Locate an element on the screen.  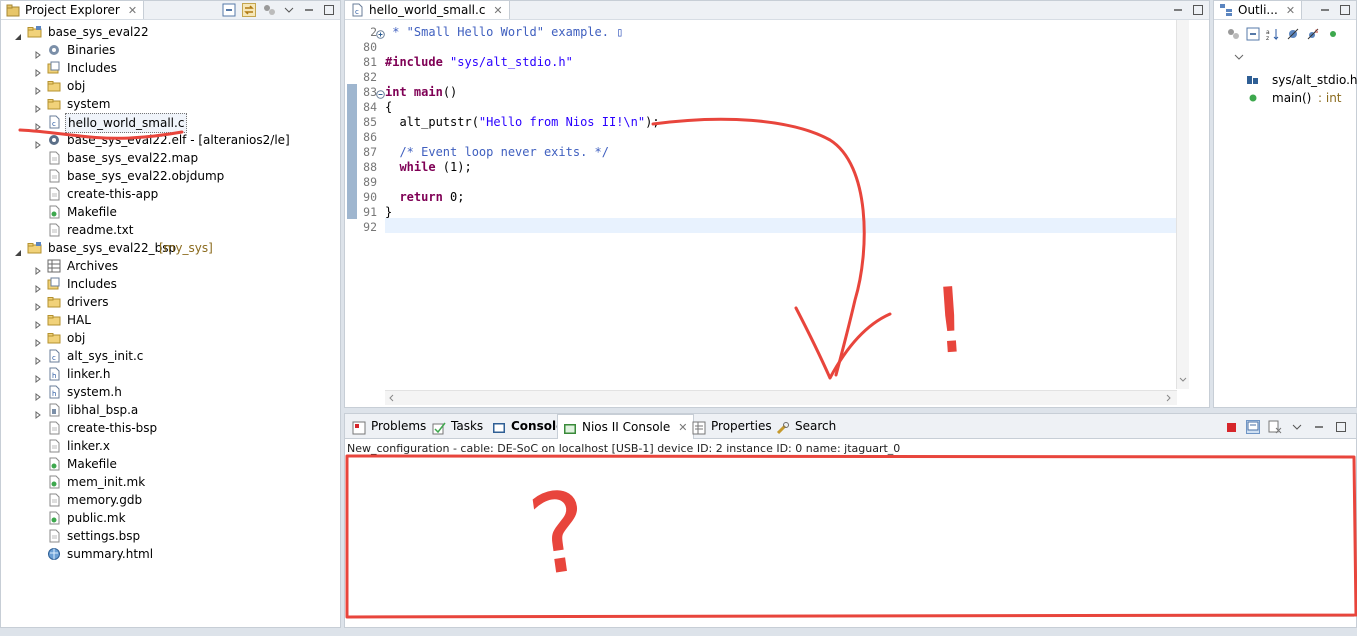
console-icon is located at coordinates (499, 426).